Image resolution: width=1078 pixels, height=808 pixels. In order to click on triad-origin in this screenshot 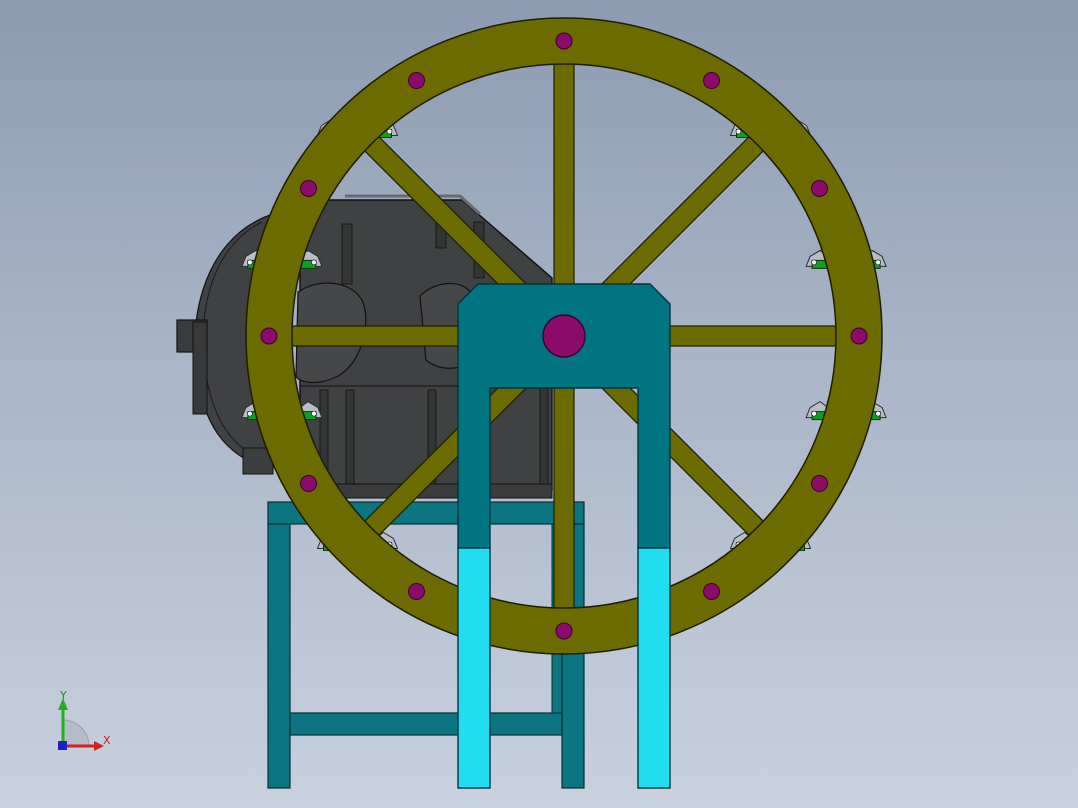, I will do `click(62, 745)`.